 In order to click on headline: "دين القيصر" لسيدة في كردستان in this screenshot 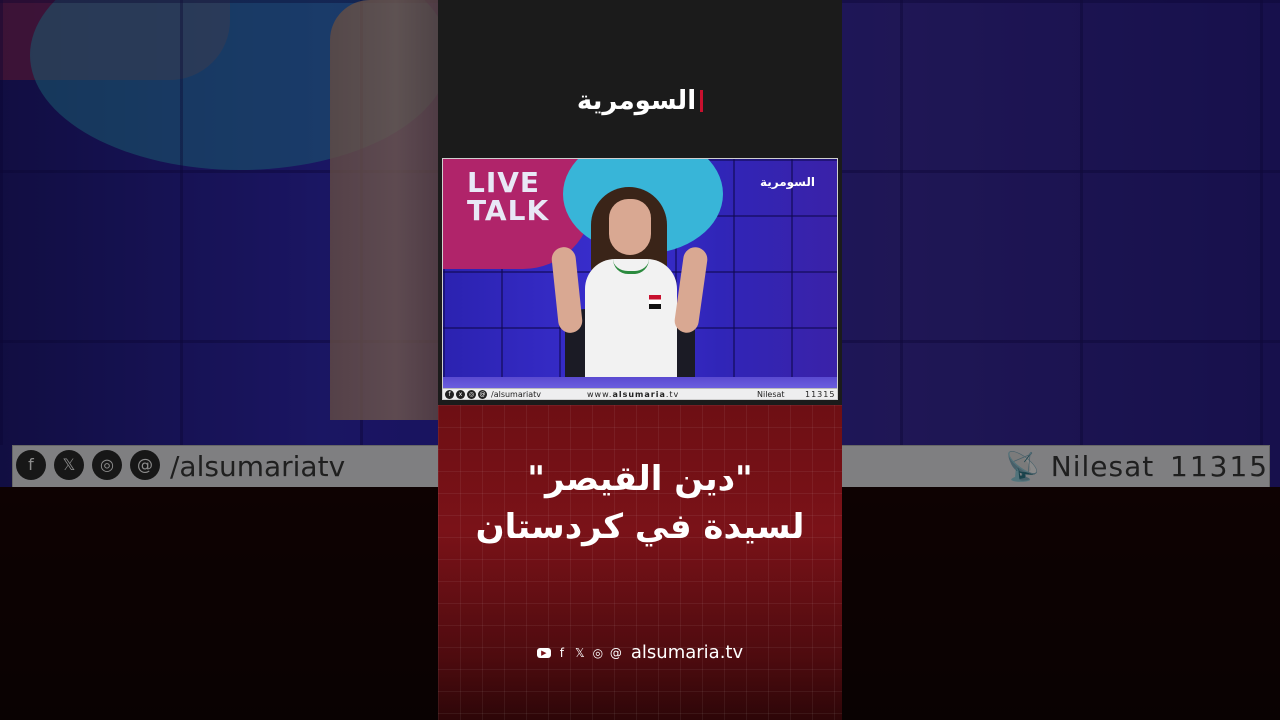, I will do `click(640, 503)`.